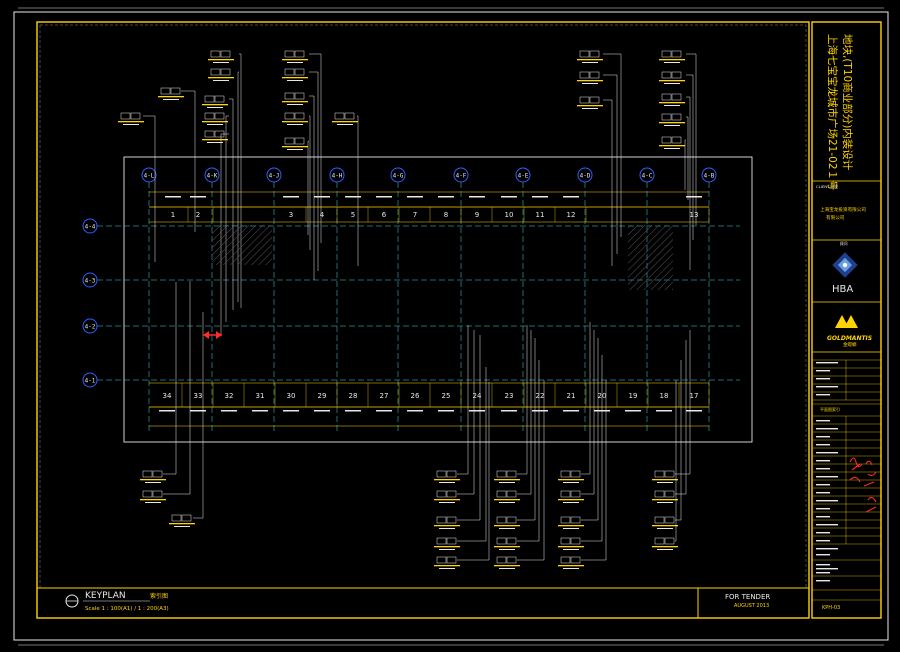  Describe the element at coordinates (90, 381) in the screenshot. I see `grid-row-label: 4-1` at that location.